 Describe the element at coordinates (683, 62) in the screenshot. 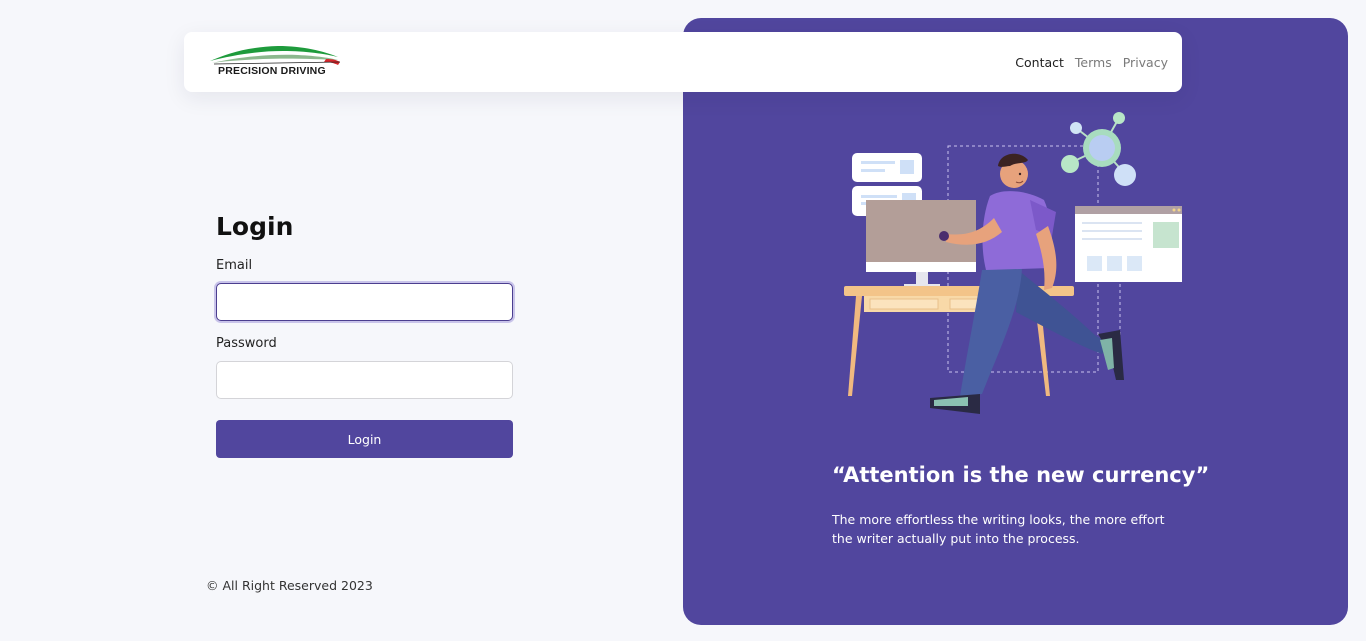

I see `navbar: PRECISION DRIVING Contact Terms Privacy` at that location.